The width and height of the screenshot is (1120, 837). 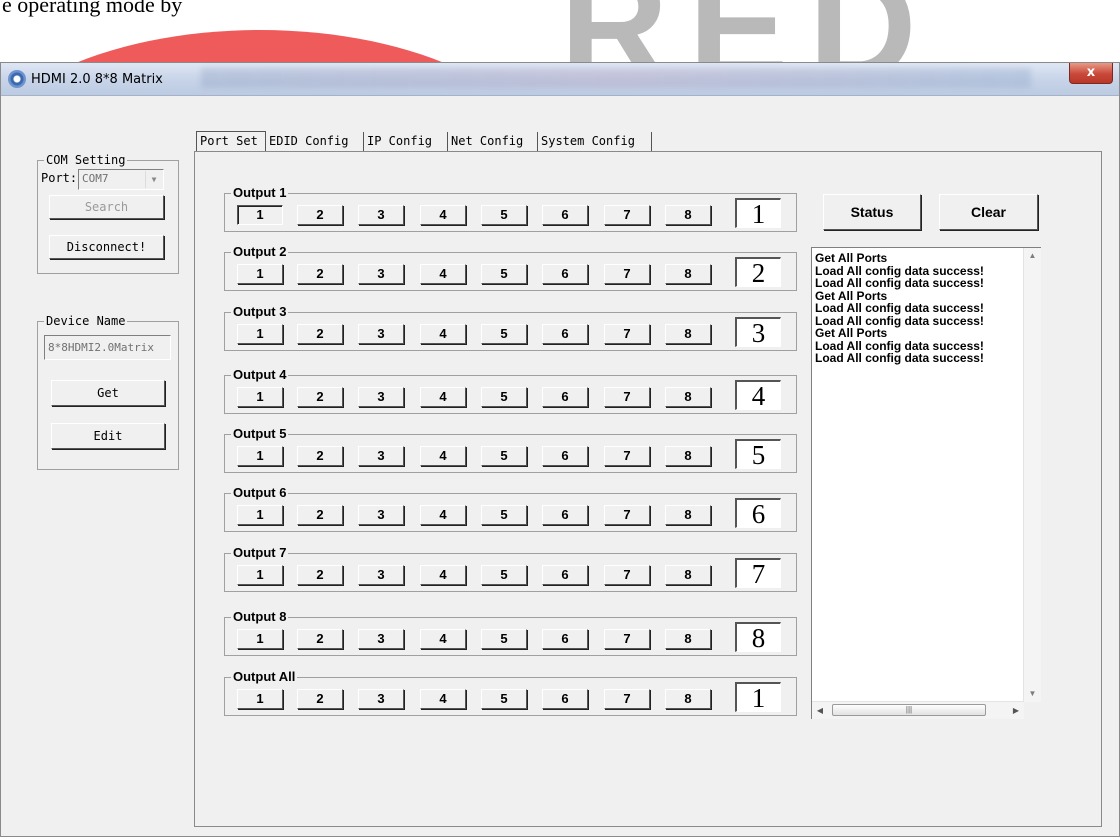 What do you see at coordinates (493, 141) in the screenshot?
I see `tab-net-config: Net Config` at bounding box center [493, 141].